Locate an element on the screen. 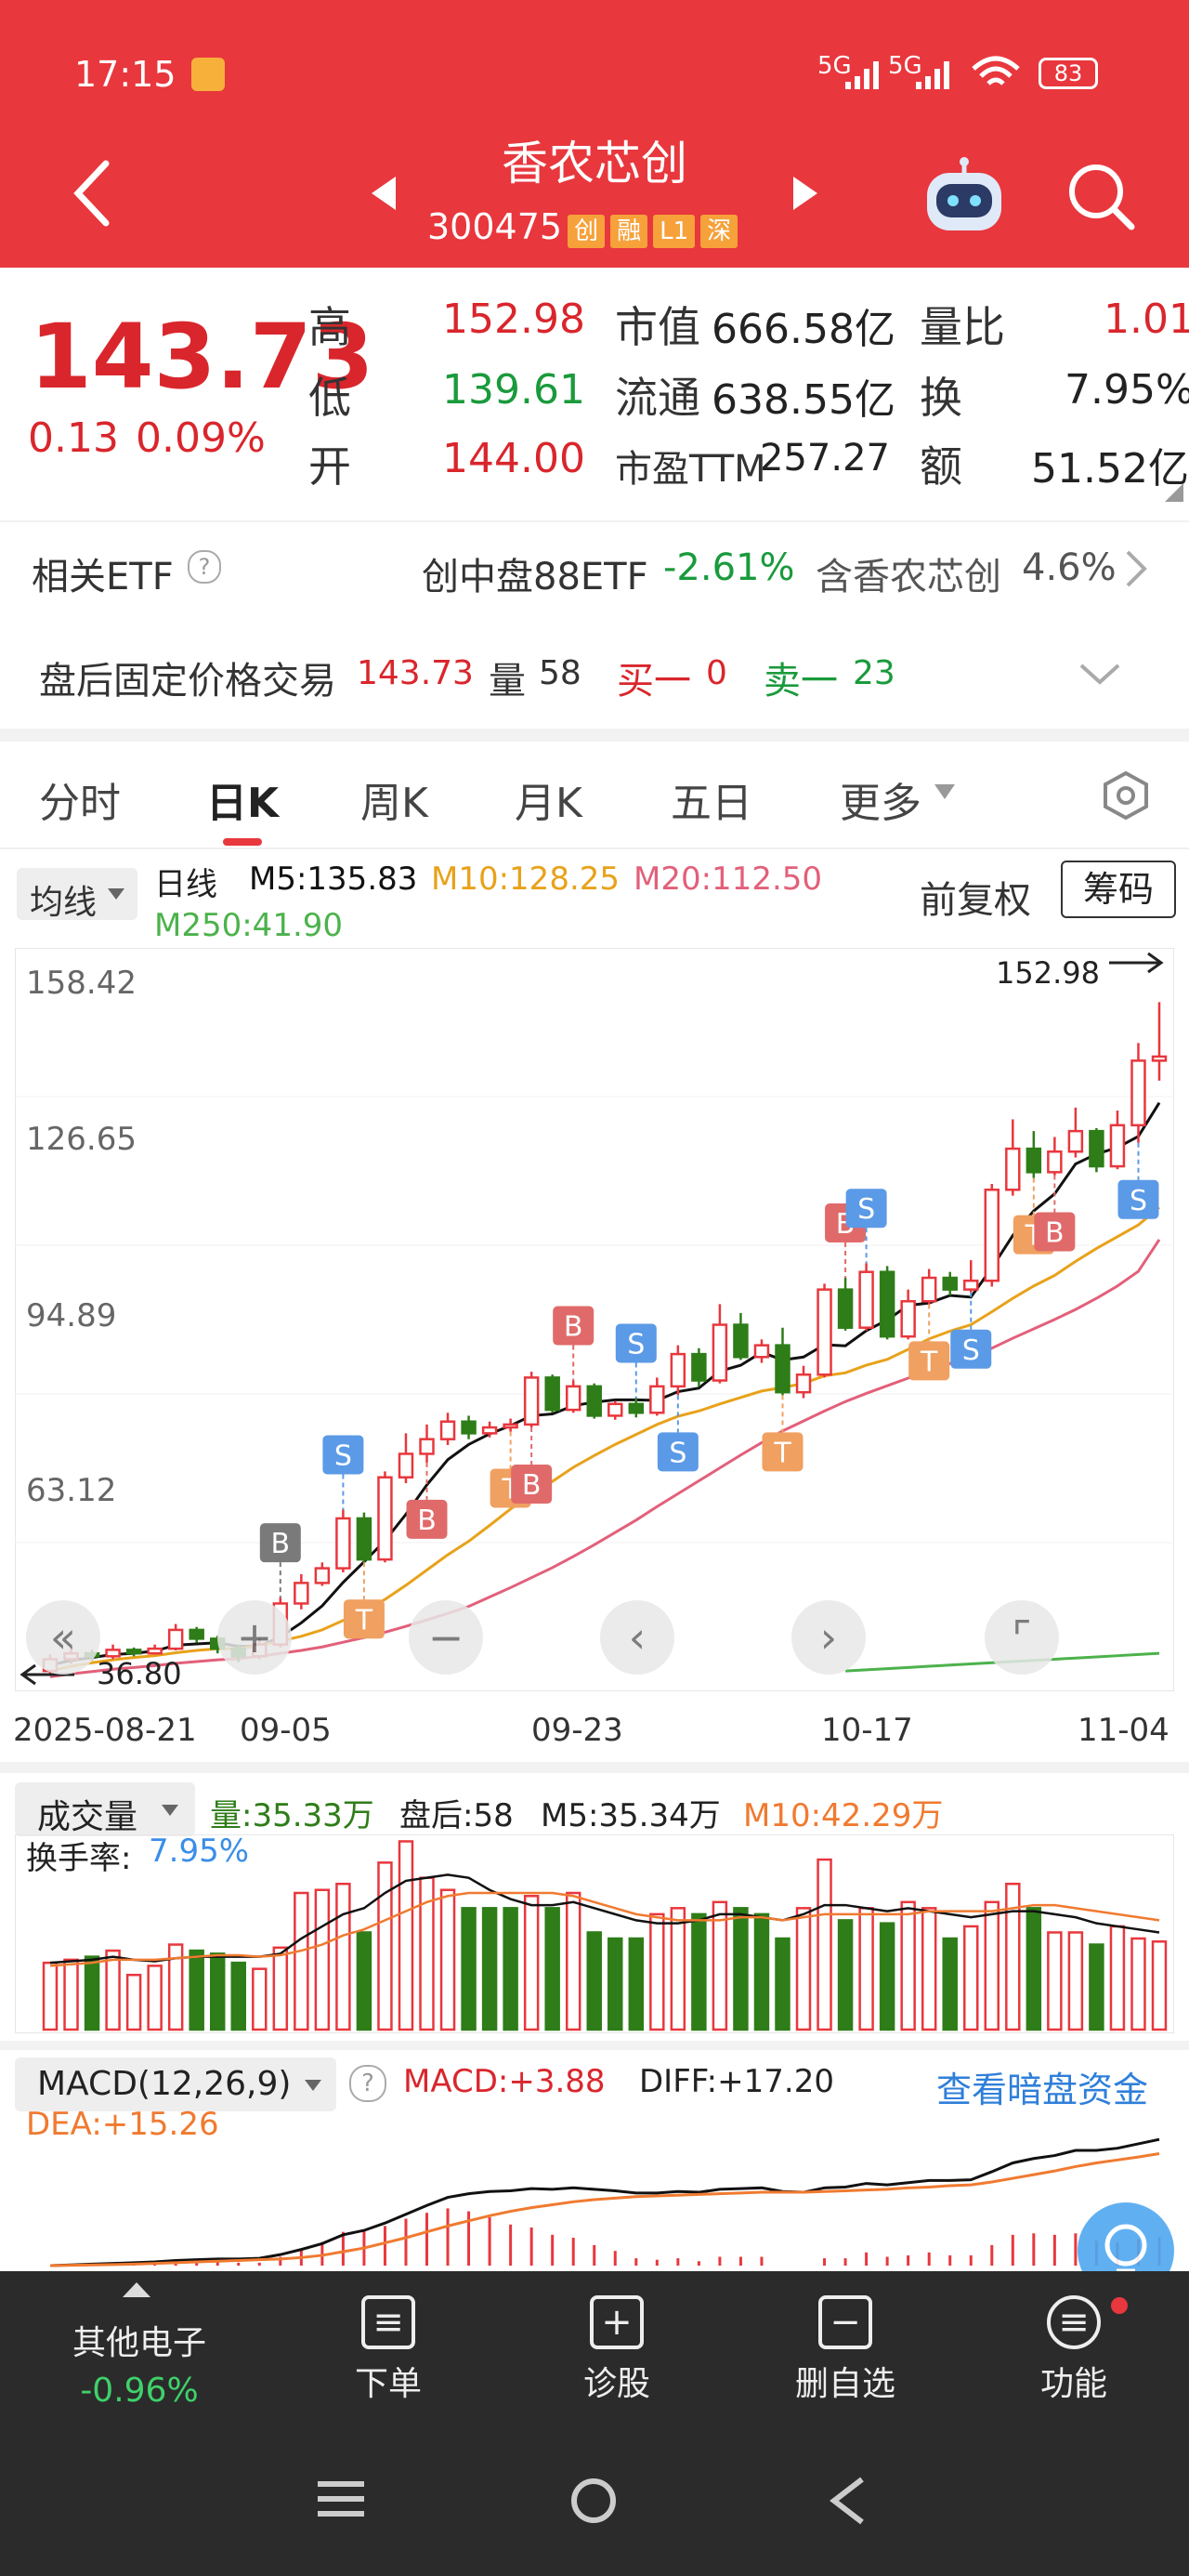  zoom-out-fast-button: « is located at coordinates (63, 1637).